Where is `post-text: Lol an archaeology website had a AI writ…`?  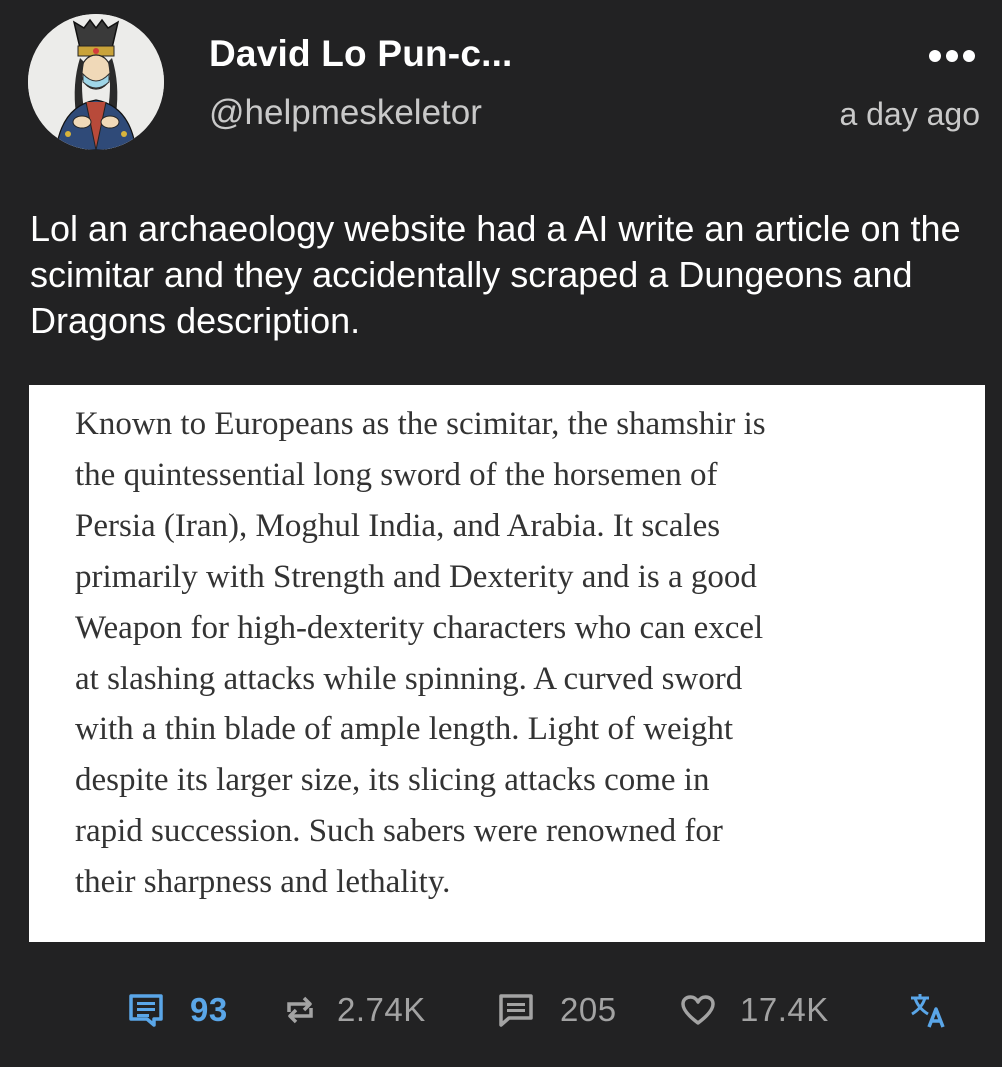
post-text: Lol an archaeology website had a AI writ… is located at coordinates (495, 274).